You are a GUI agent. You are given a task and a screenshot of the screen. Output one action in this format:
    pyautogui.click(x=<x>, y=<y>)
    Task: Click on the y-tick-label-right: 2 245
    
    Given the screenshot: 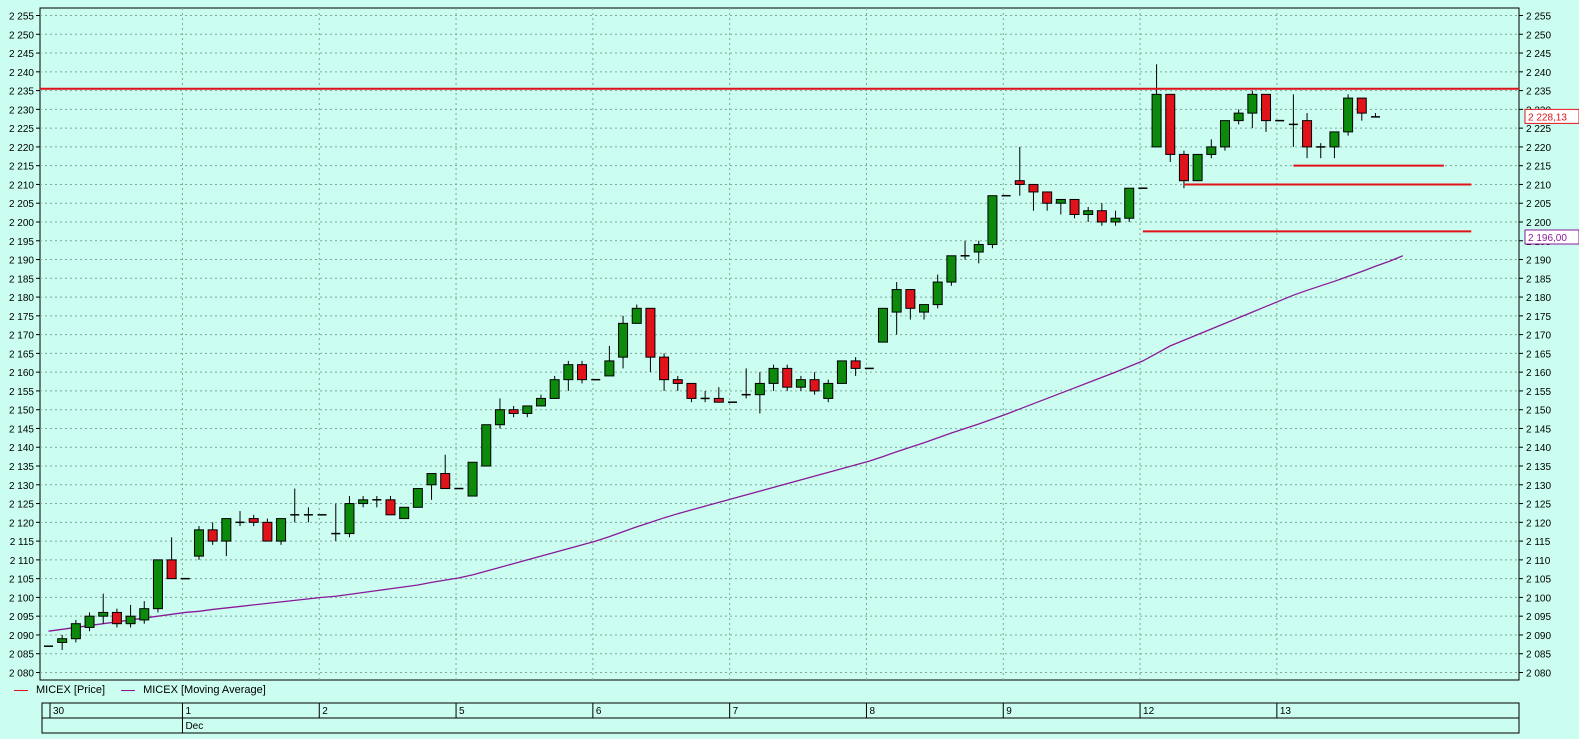 What is the action you would take?
    pyautogui.click(x=1538, y=54)
    